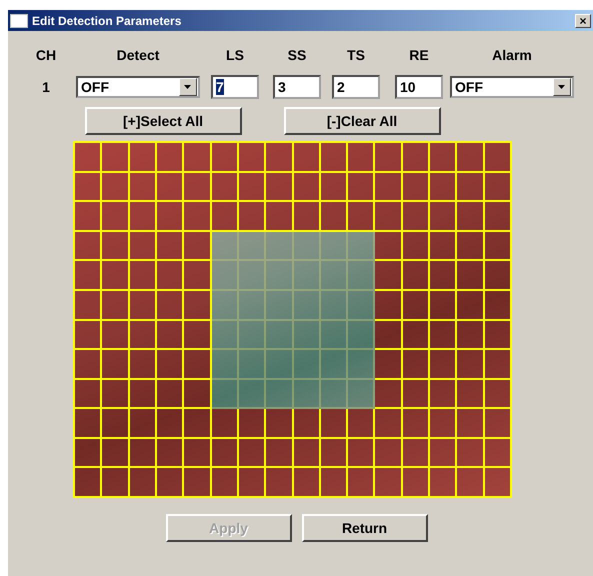 The image size is (593, 576). Describe the element at coordinates (419, 87) in the screenshot. I see `re-input-field: 10` at that location.